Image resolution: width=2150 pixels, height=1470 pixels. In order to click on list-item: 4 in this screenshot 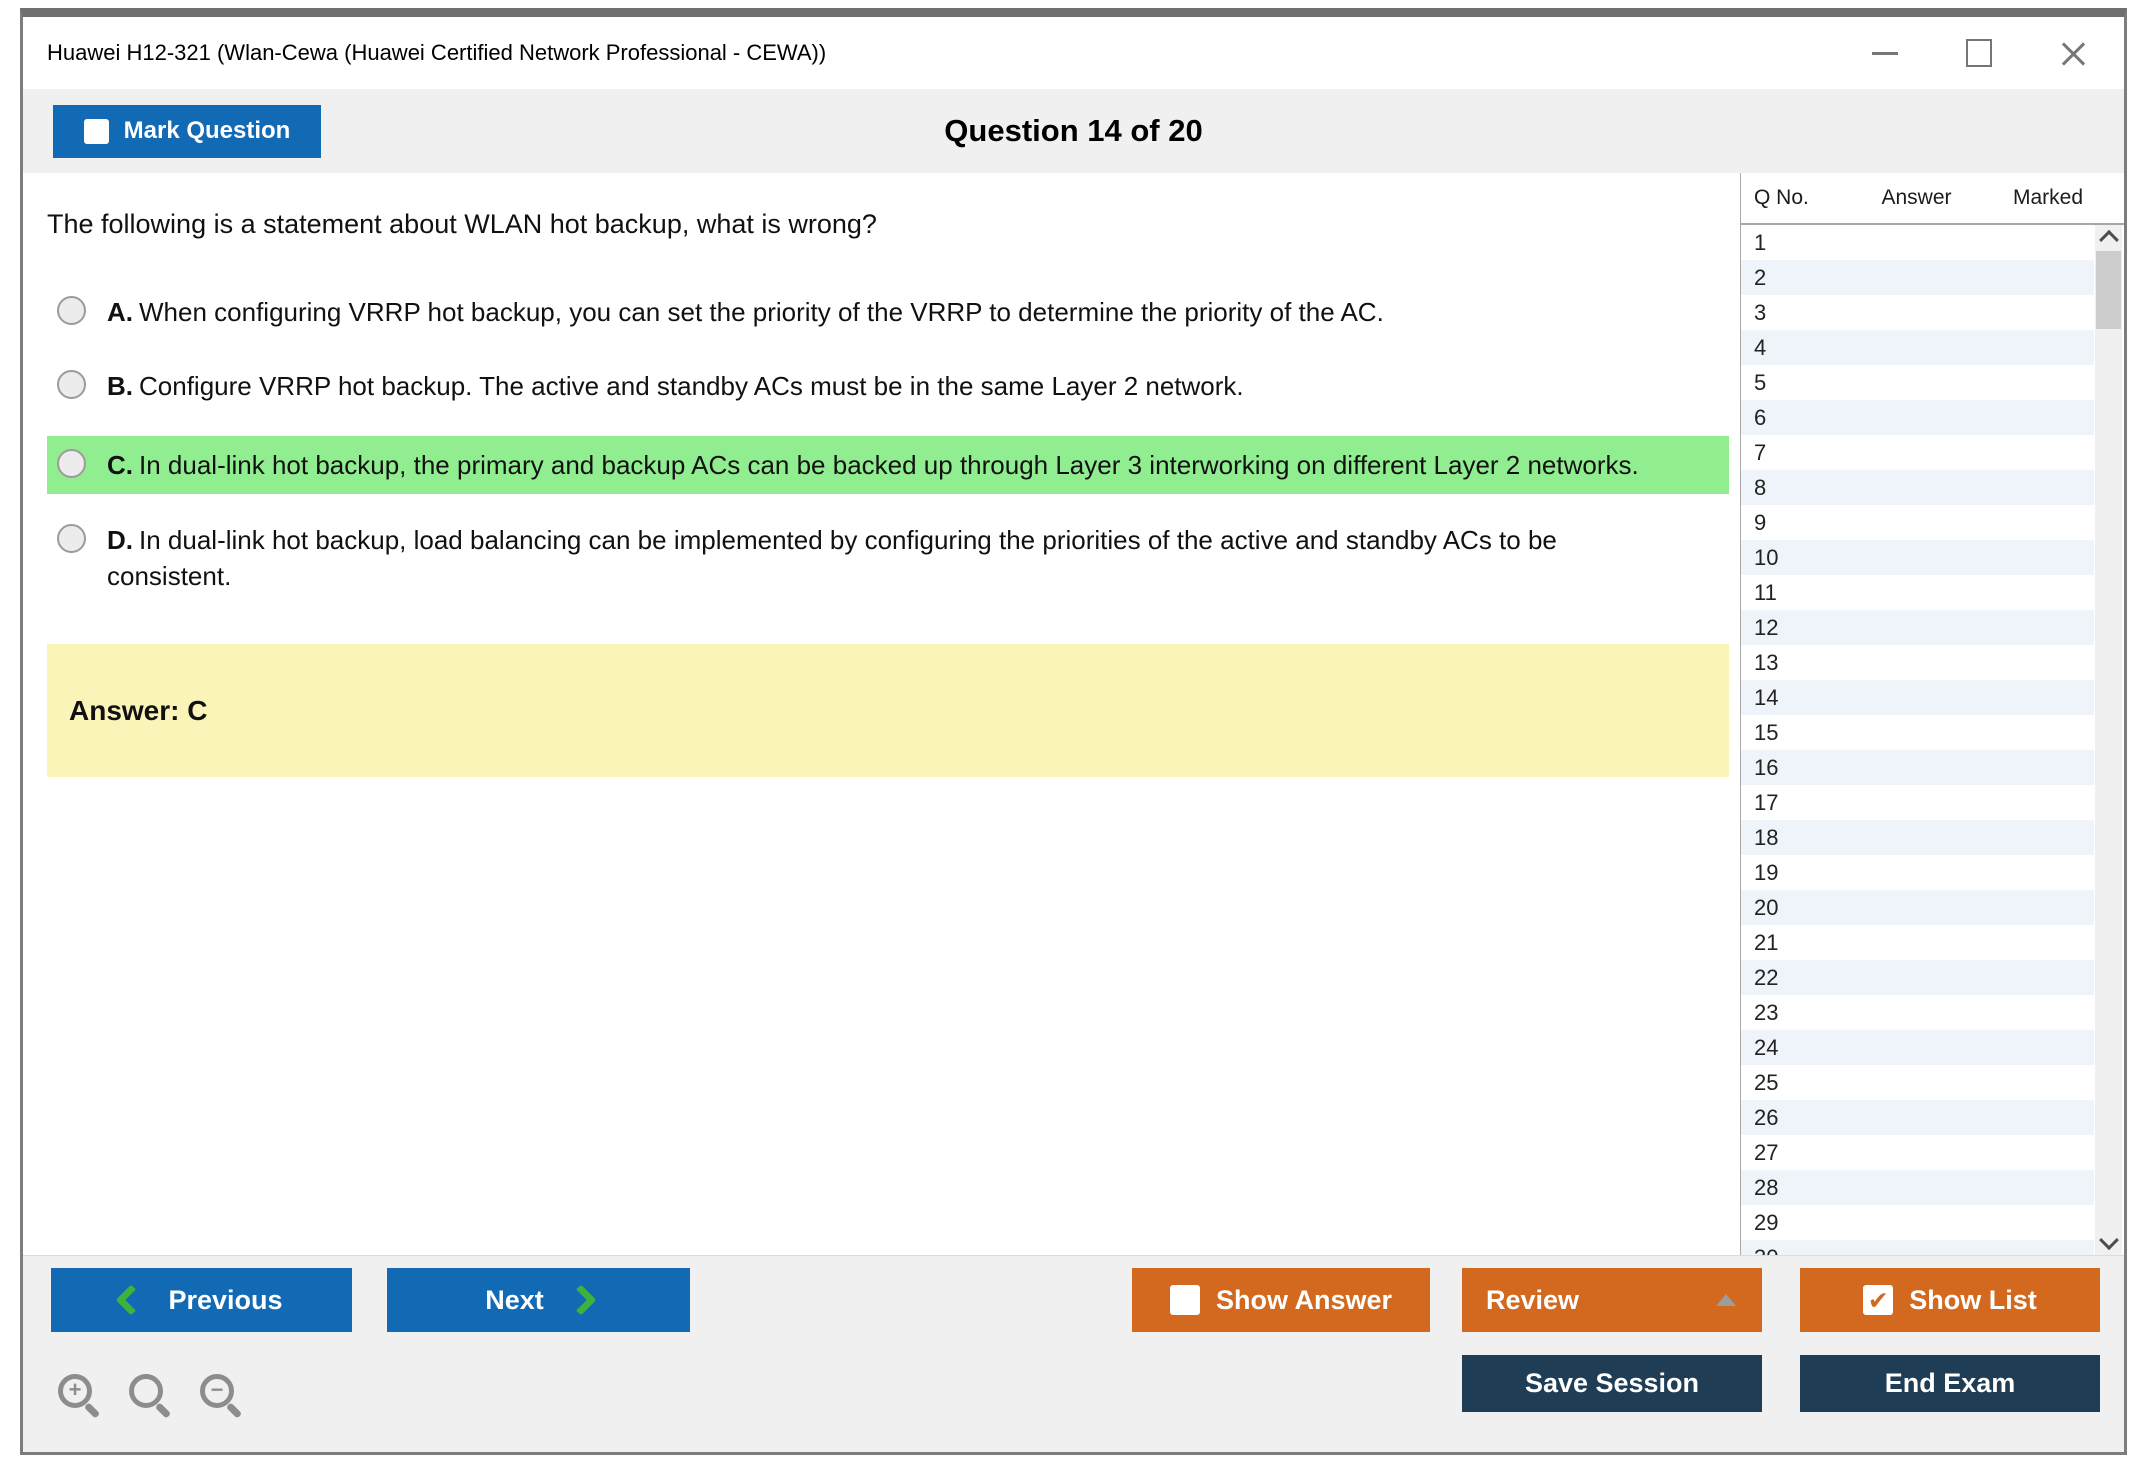, I will do `click(1917, 347)`.